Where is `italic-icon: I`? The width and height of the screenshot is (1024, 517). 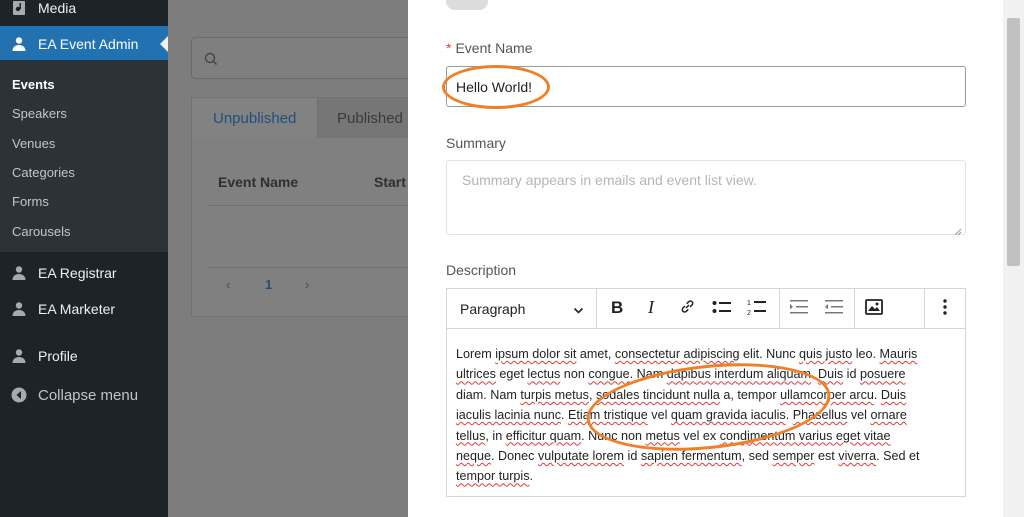
italic-icon: I is located at coordinates (652, 308).